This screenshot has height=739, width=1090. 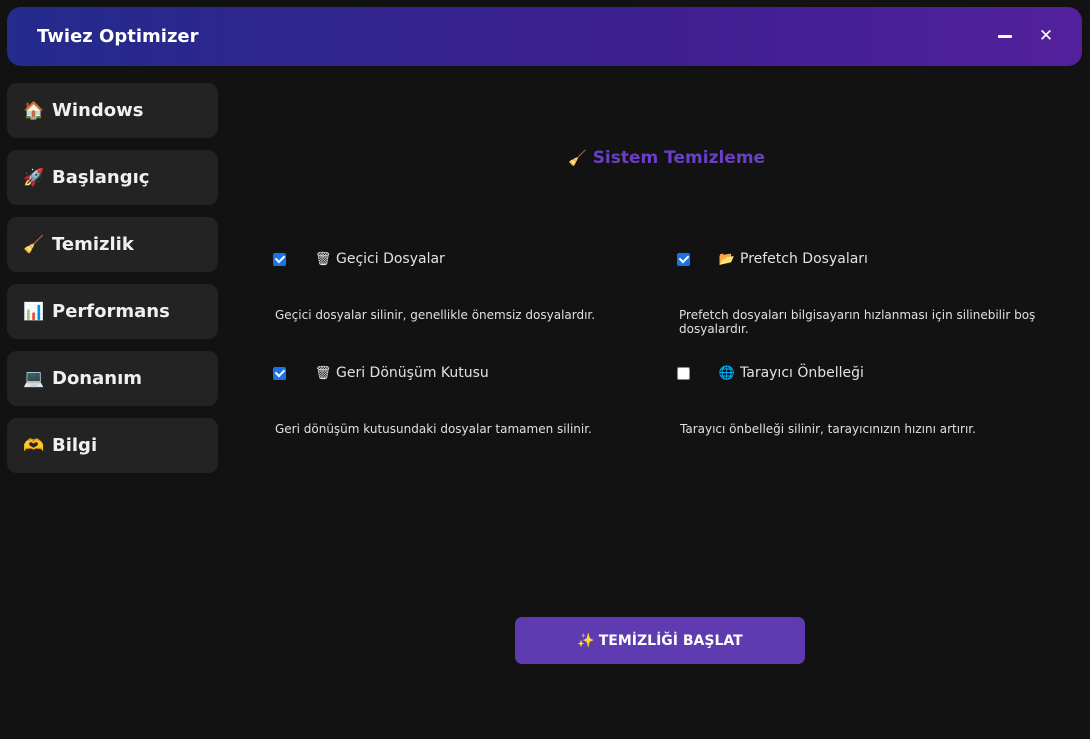 I want to click on section-title-text: Sistem Temizleme, so click(x=679, y=158).